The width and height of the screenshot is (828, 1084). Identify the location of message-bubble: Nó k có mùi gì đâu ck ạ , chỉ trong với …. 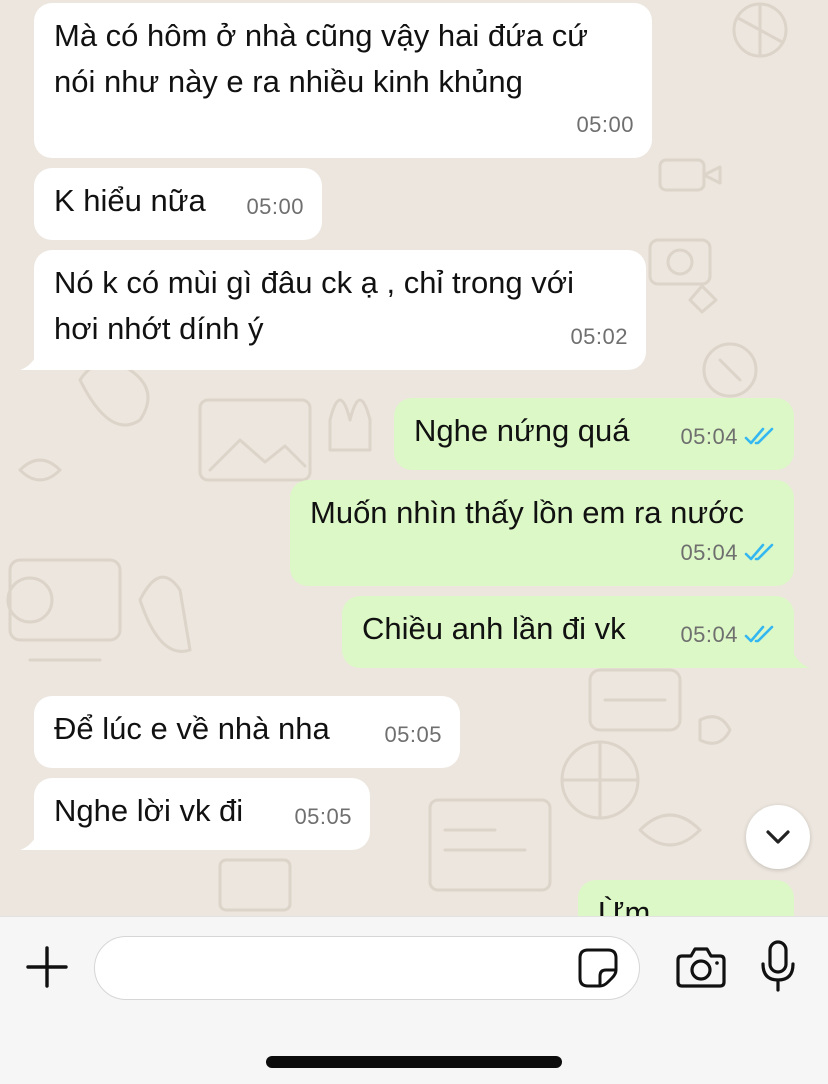
(340, 310).